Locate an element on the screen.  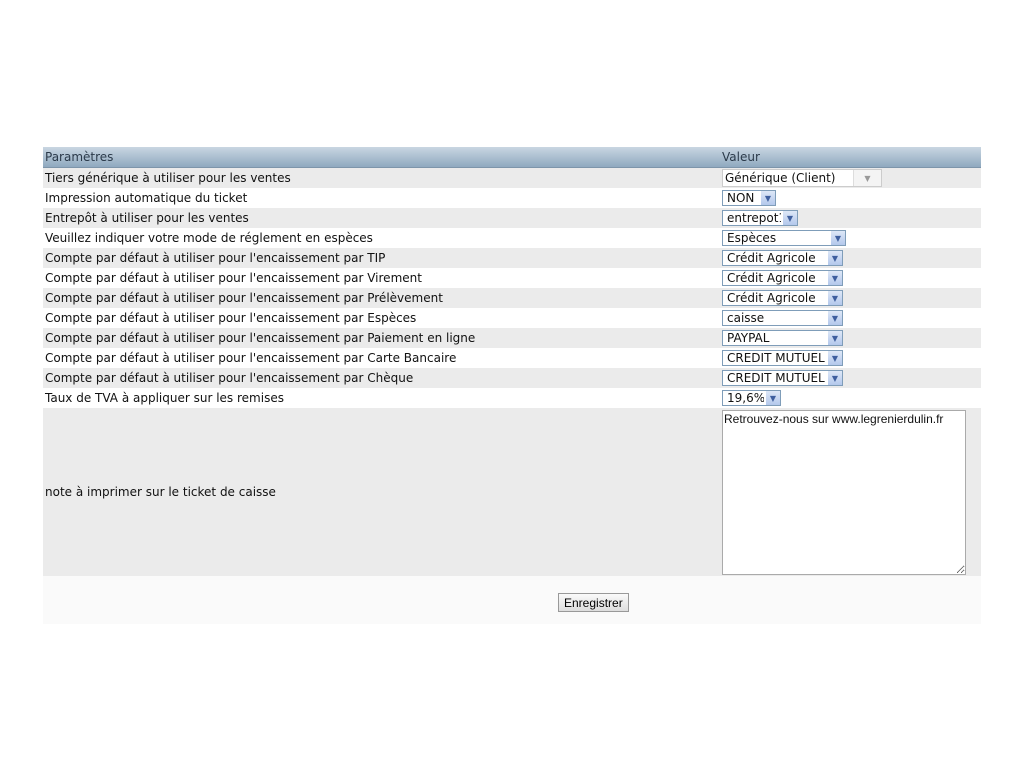
tva-select: 19,6% ▼ is located at coordinates (751, 398).